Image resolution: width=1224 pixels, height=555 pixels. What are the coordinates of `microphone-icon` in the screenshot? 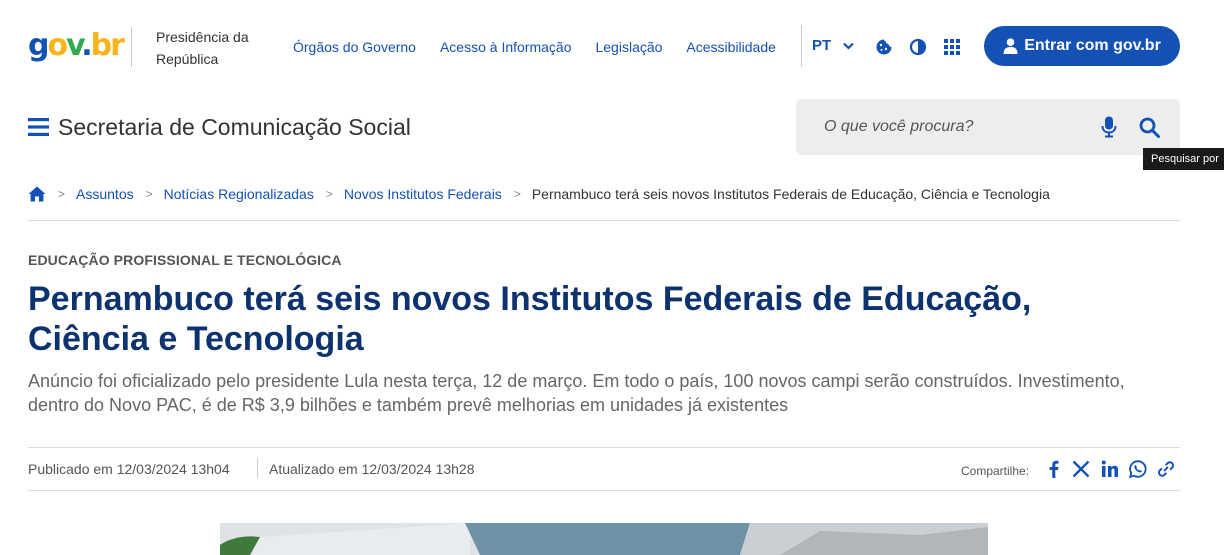 It's located at (1109, 127).